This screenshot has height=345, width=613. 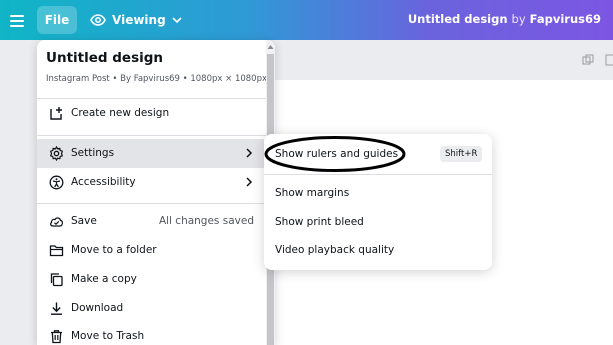 I want to click on accessibility-icon, so click(x=56, y=182).